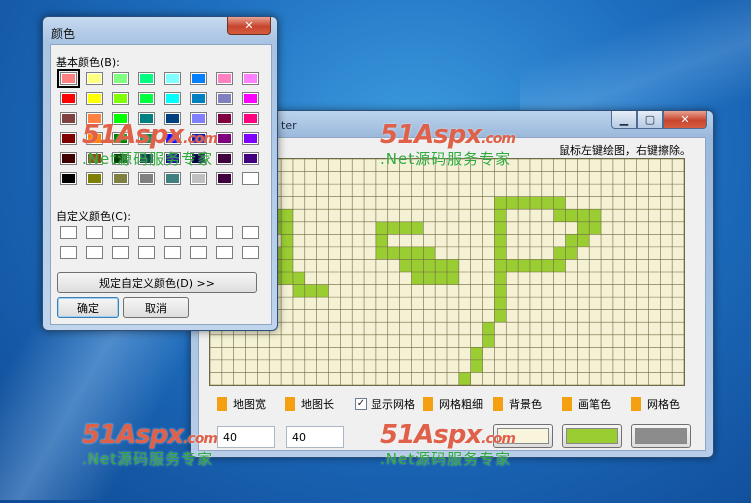  What do you see at coordinates (289, 125) in the screenshot?
I see `window-title: ter` at bounding box center [289, 125].